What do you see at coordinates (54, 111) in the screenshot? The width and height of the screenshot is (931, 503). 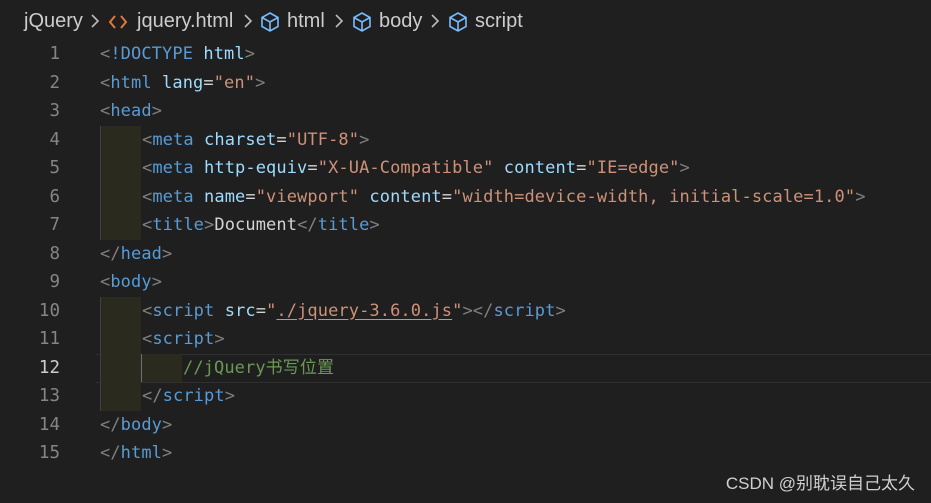 I see `line-number: 3` at bounding box center [54, 111].